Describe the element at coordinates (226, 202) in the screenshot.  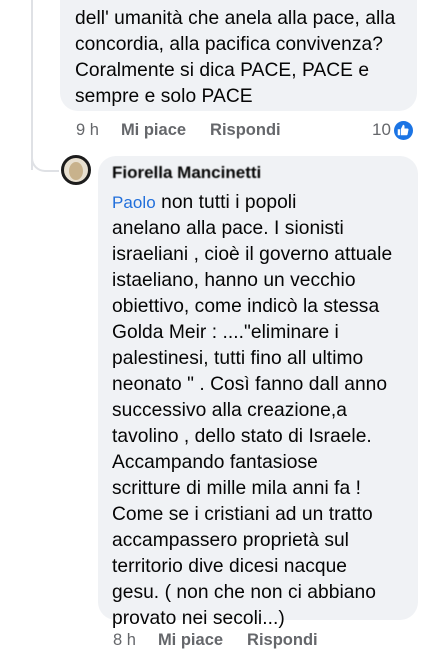
I see `comment-text-first-line: non tutti i popoli` at that location.